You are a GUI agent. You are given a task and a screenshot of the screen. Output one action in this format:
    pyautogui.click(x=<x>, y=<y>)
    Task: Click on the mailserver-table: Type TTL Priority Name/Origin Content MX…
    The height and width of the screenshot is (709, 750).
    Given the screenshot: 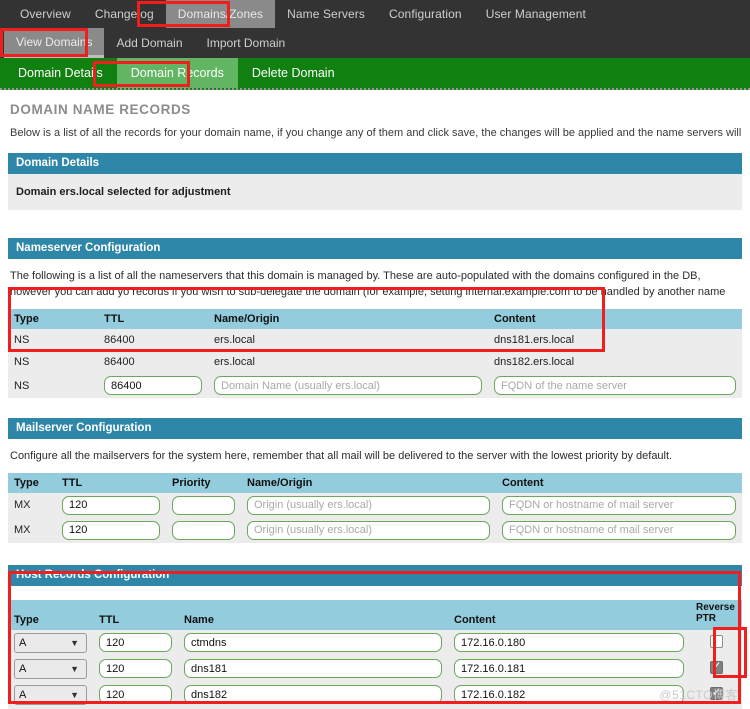 What is the action you would take?
    pyautogui.click(x=375, y=507)
    